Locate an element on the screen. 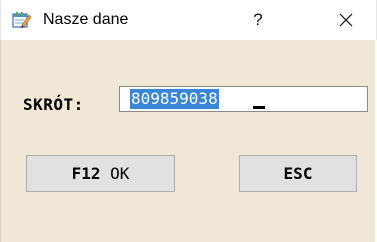  text-cursor is located at coordinates (259, 107).